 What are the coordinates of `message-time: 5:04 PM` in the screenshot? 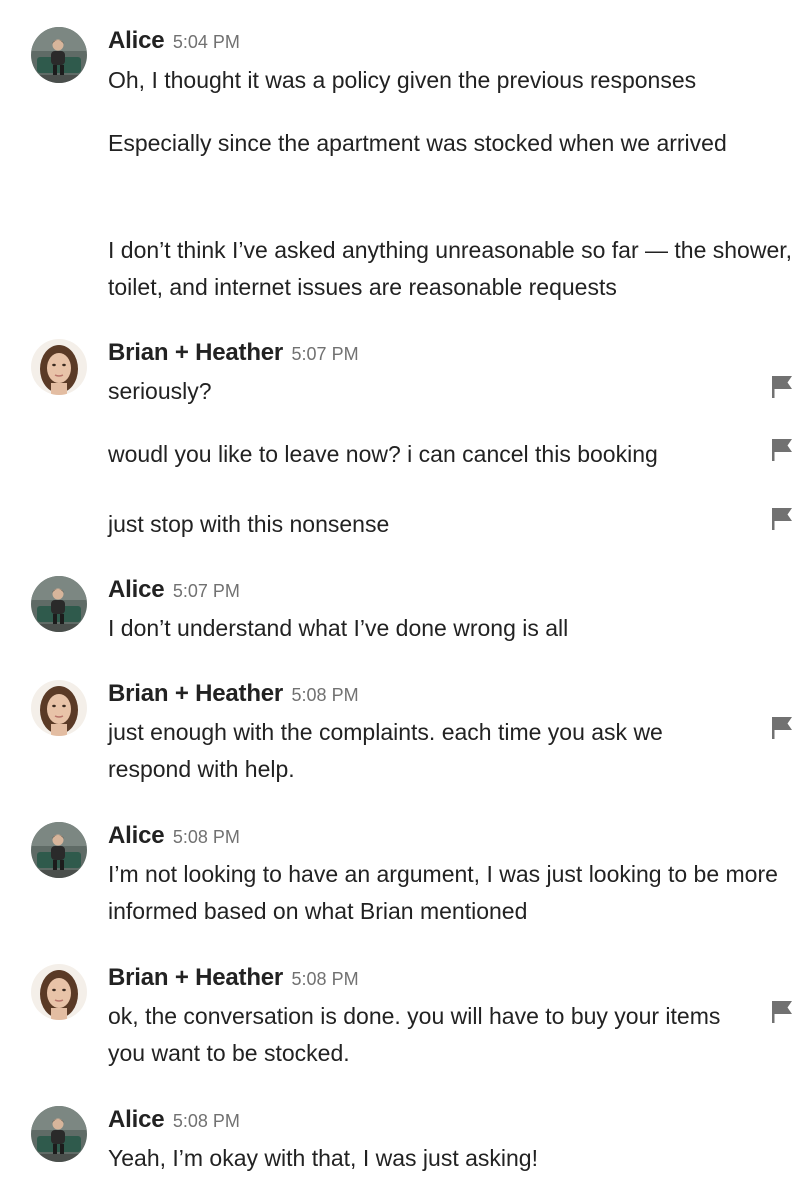 It's located at (206, 42).